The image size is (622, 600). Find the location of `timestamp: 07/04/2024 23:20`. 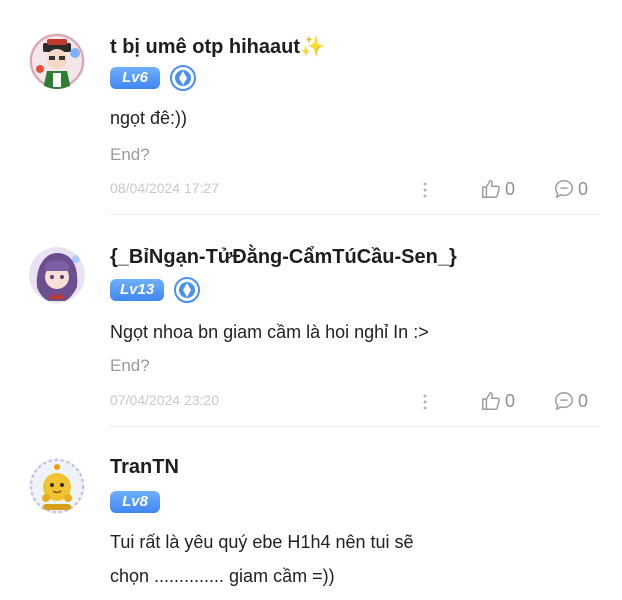

timestamp: 07/04/2024 23:20 is located at coordinates (164, 400).